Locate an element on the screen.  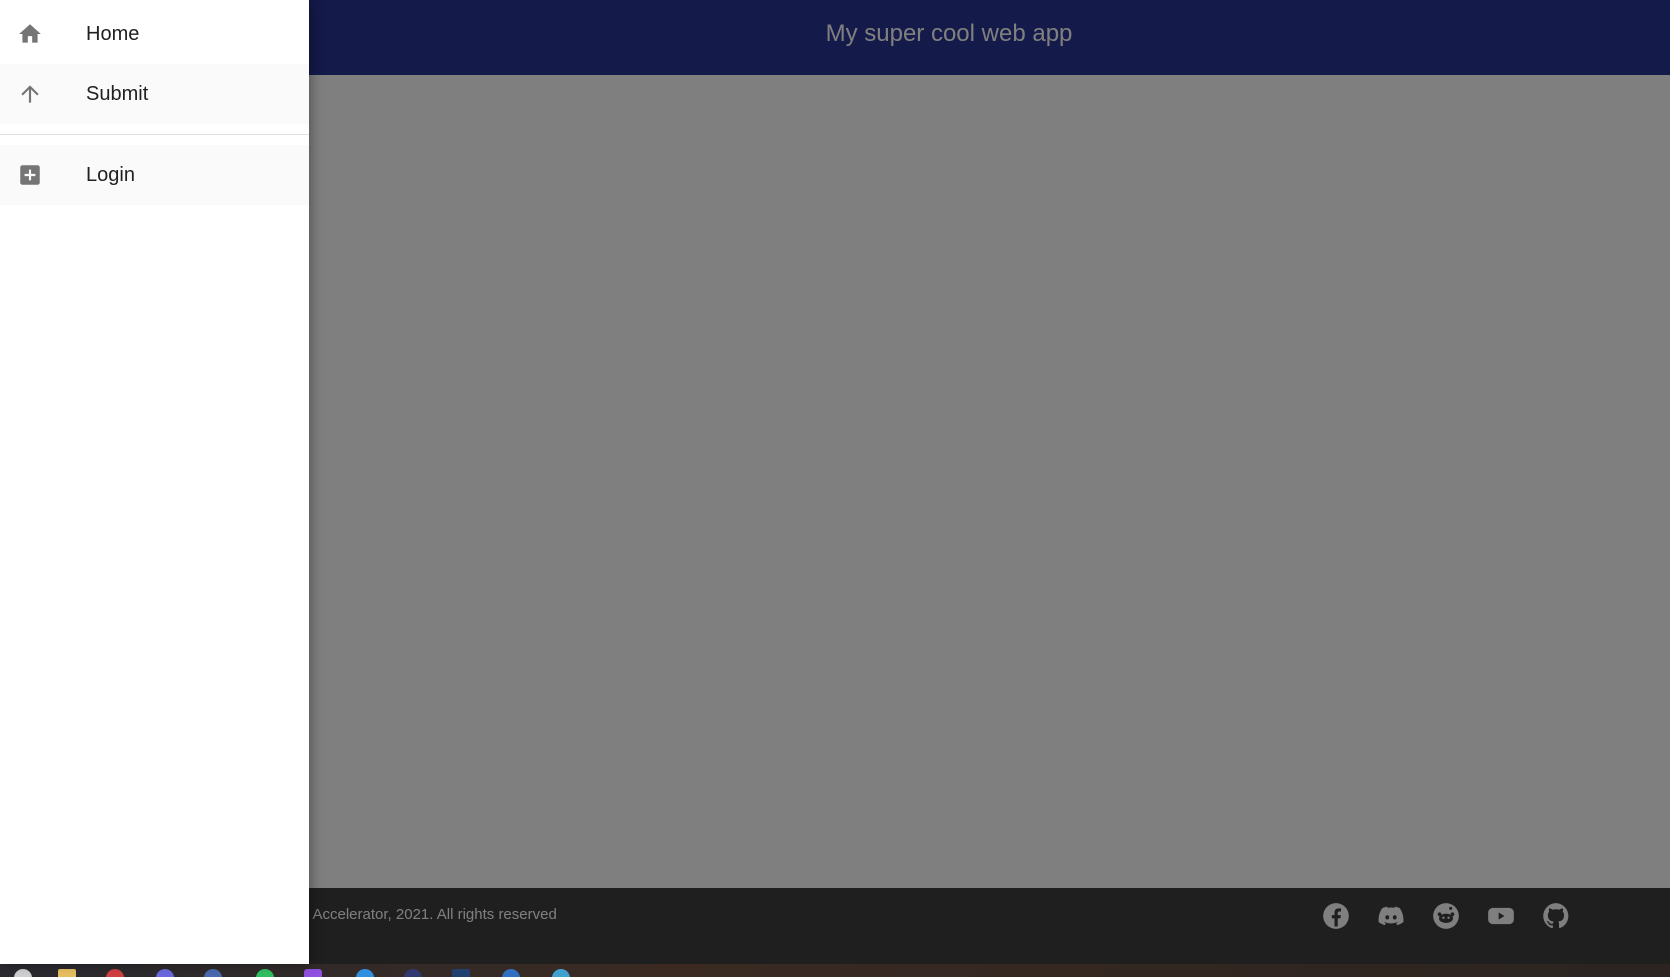
browser-icon is located at coordinates (115, 973).